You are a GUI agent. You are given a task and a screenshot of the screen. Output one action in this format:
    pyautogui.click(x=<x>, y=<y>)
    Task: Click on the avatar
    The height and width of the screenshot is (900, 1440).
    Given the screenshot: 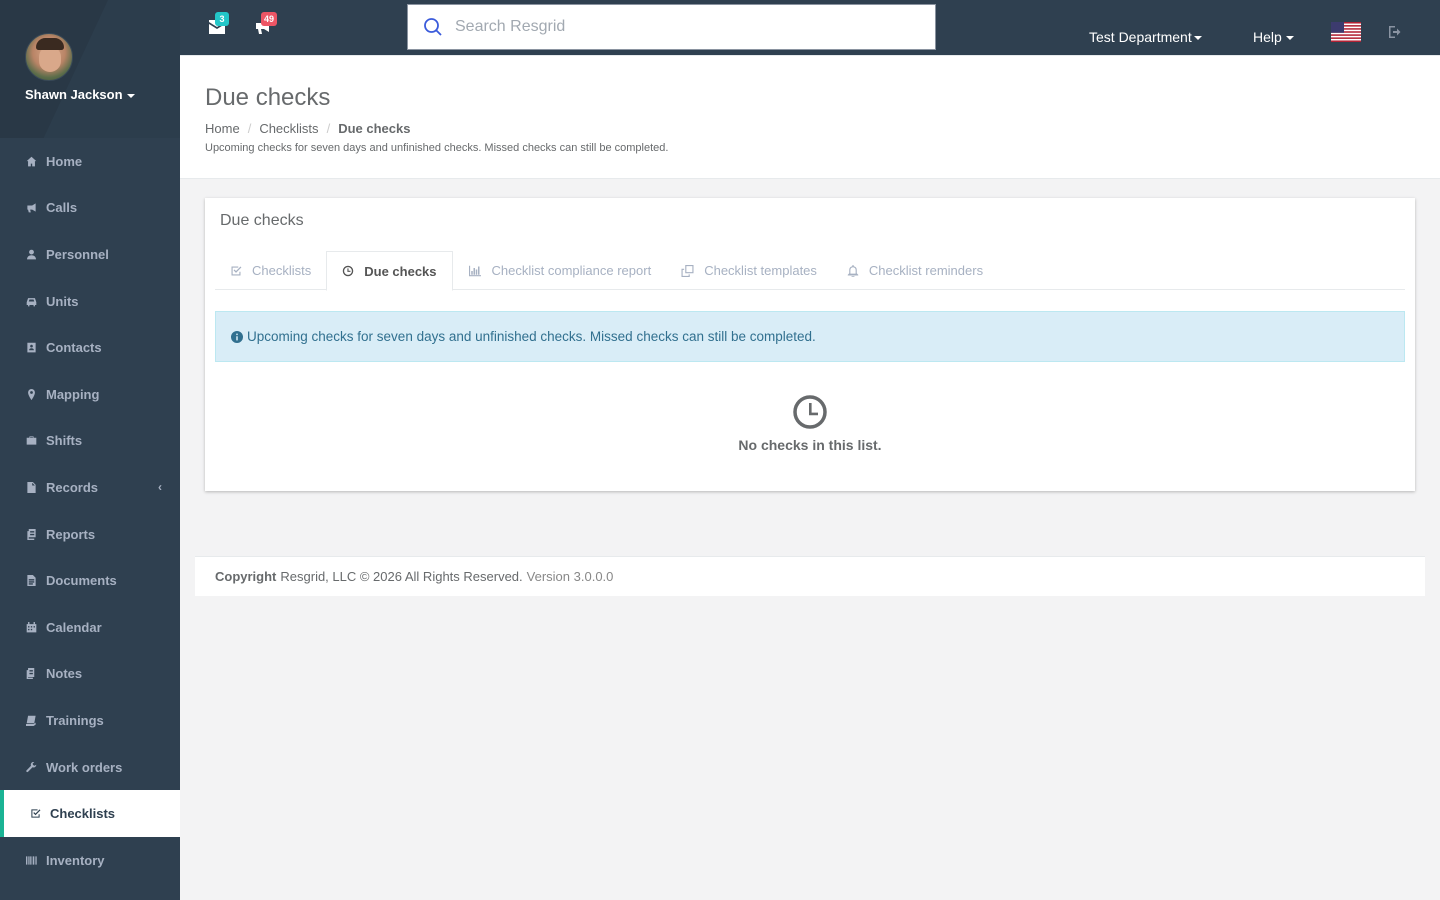 What is the action you would take?
    pyautogui.click(x=49, y=57)
    